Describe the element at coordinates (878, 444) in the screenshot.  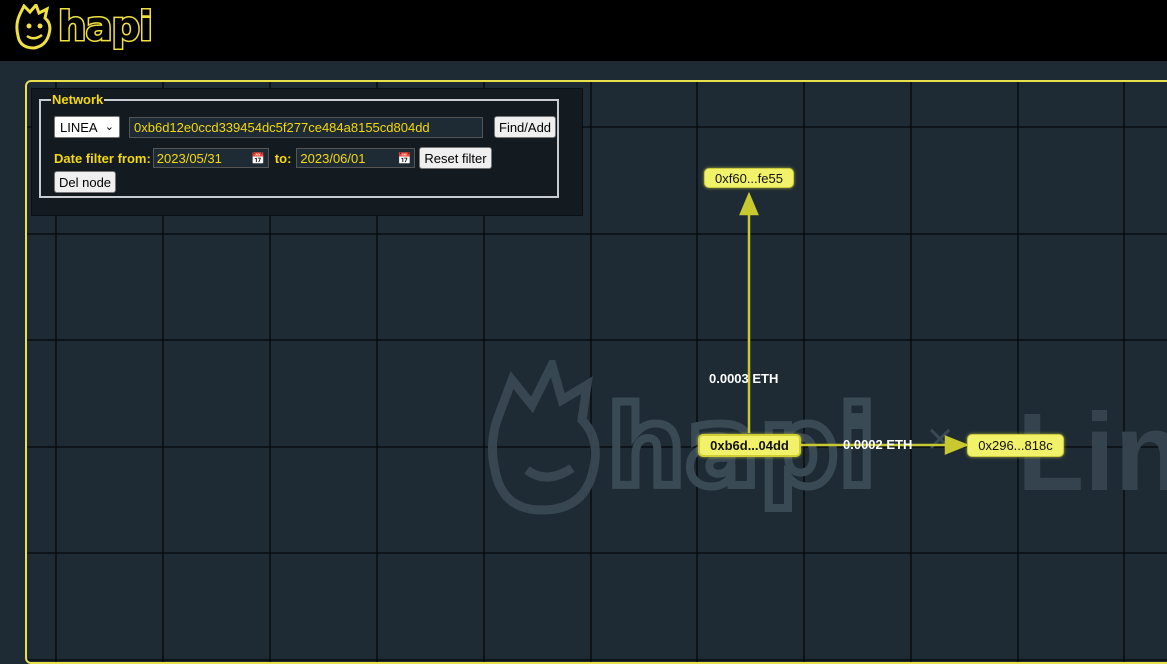
I see `edge-label-right: 0.0002 ETH` at that location.